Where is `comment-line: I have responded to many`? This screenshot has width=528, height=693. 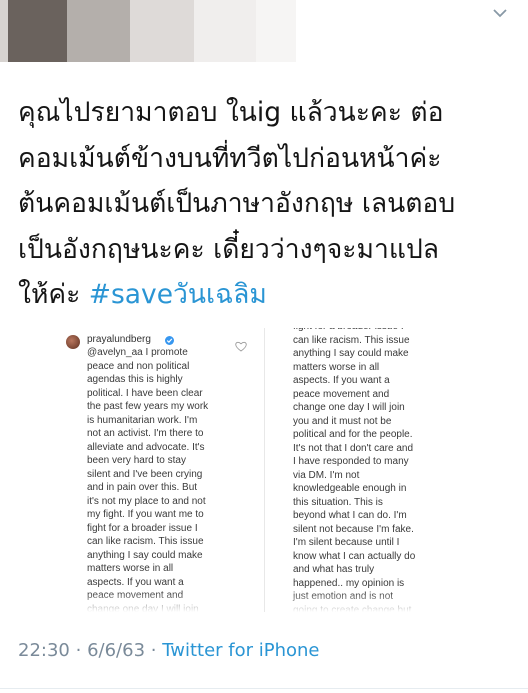 comment-line: I have responded to many is located at coordinates (351, 461).